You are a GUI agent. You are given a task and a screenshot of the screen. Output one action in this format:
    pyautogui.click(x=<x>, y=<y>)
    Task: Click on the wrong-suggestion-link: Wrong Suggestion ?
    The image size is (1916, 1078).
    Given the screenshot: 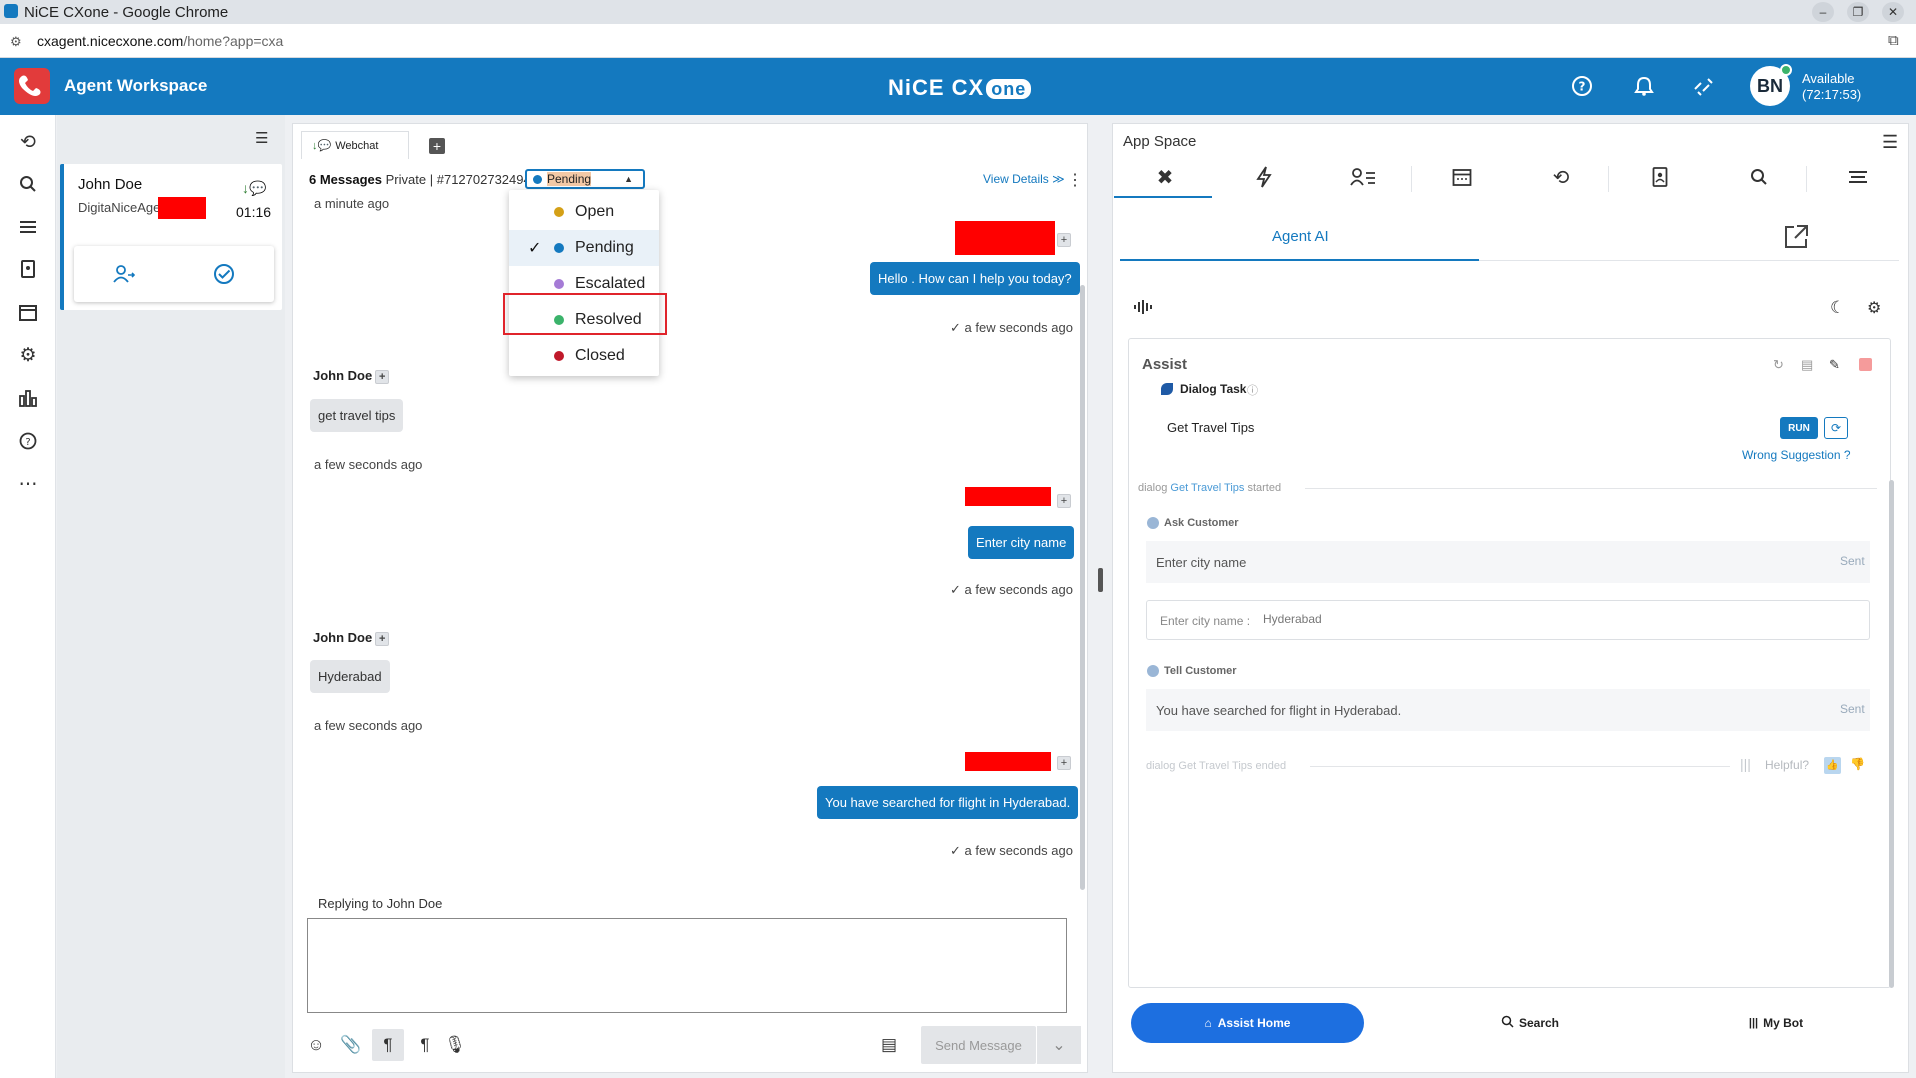 What is the action you would take?
    pyautogui.click(x=1796, y=455)
    